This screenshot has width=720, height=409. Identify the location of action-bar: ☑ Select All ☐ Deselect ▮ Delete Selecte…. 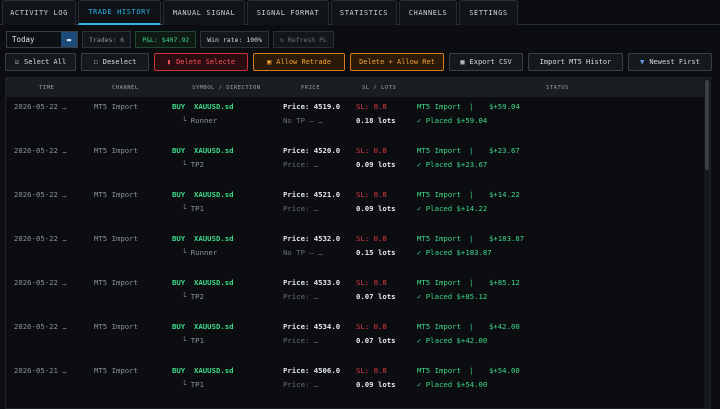
(358, 62).